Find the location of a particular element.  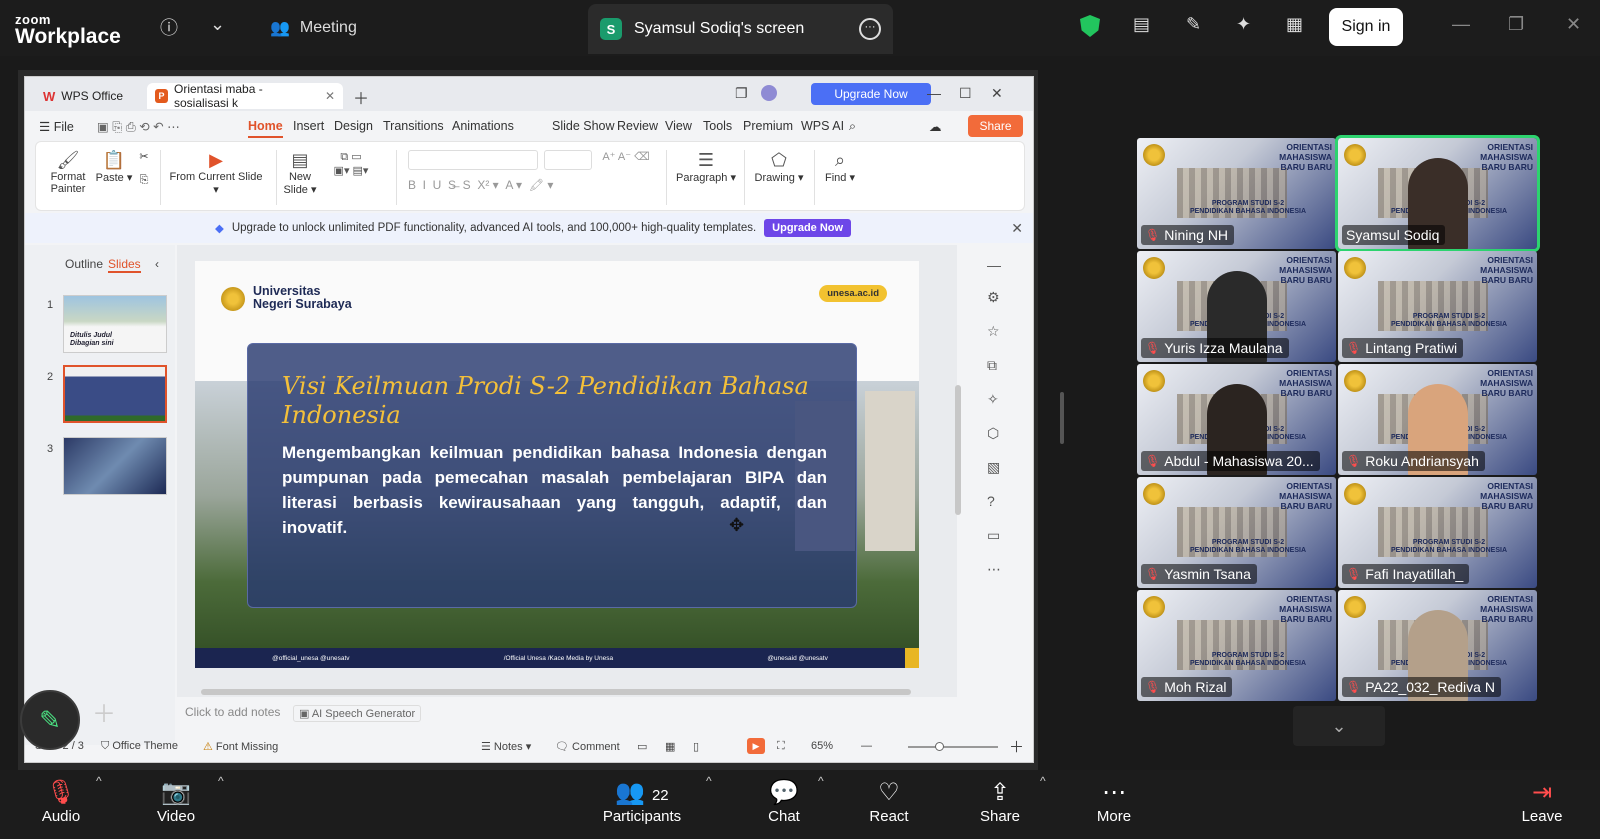

share-button: Share is located at coordinates (995, 126).